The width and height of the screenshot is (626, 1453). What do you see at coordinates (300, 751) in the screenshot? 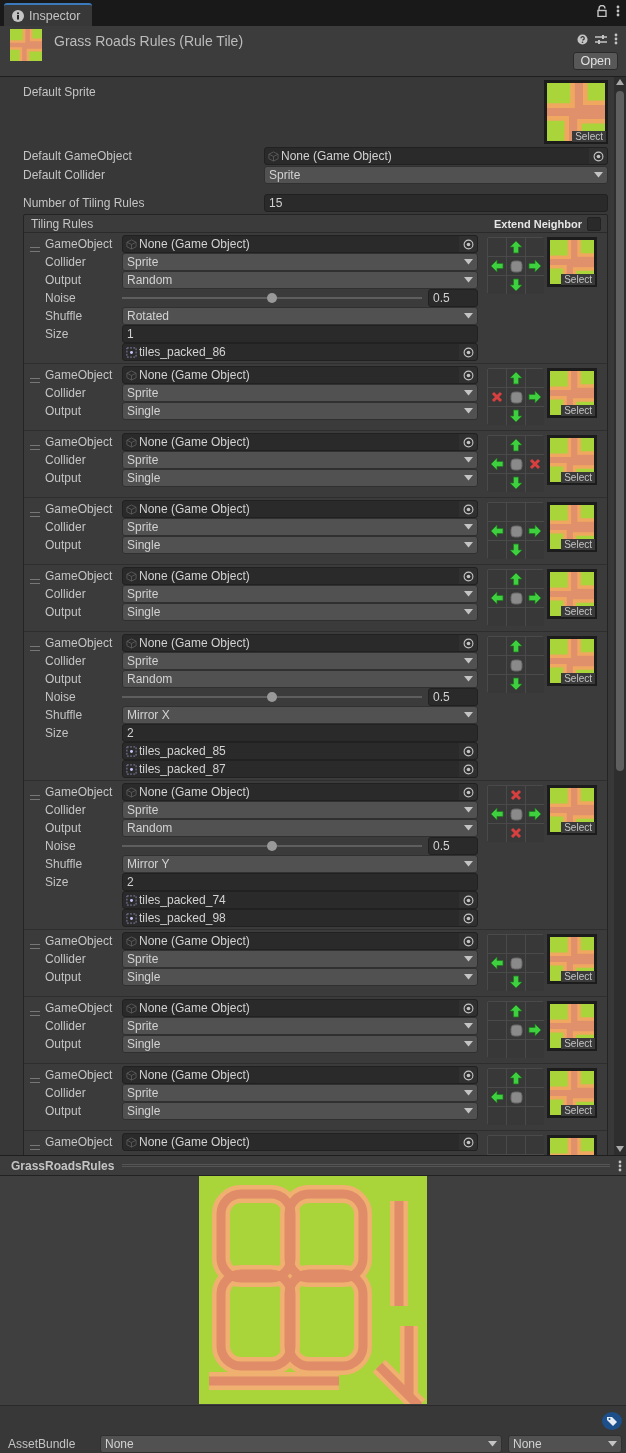
I see `sprite-field: tiles_packed_85` at bounding box center [300, 751].